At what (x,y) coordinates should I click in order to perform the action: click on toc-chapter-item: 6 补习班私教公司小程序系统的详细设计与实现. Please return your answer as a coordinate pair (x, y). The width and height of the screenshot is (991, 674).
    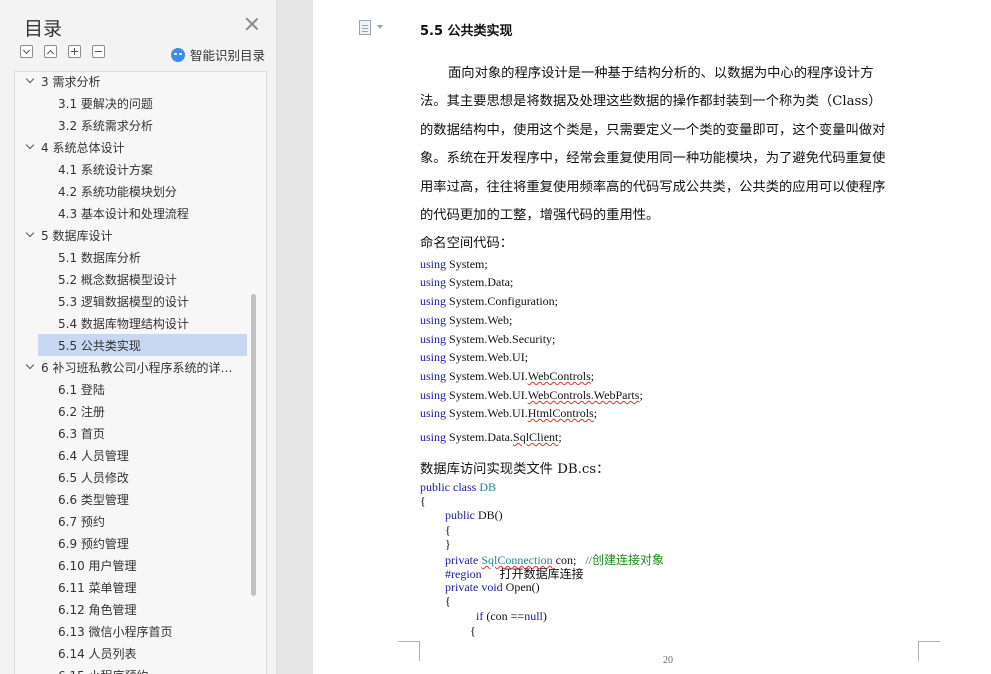
    Looking at the image, I should click on (133, 367).